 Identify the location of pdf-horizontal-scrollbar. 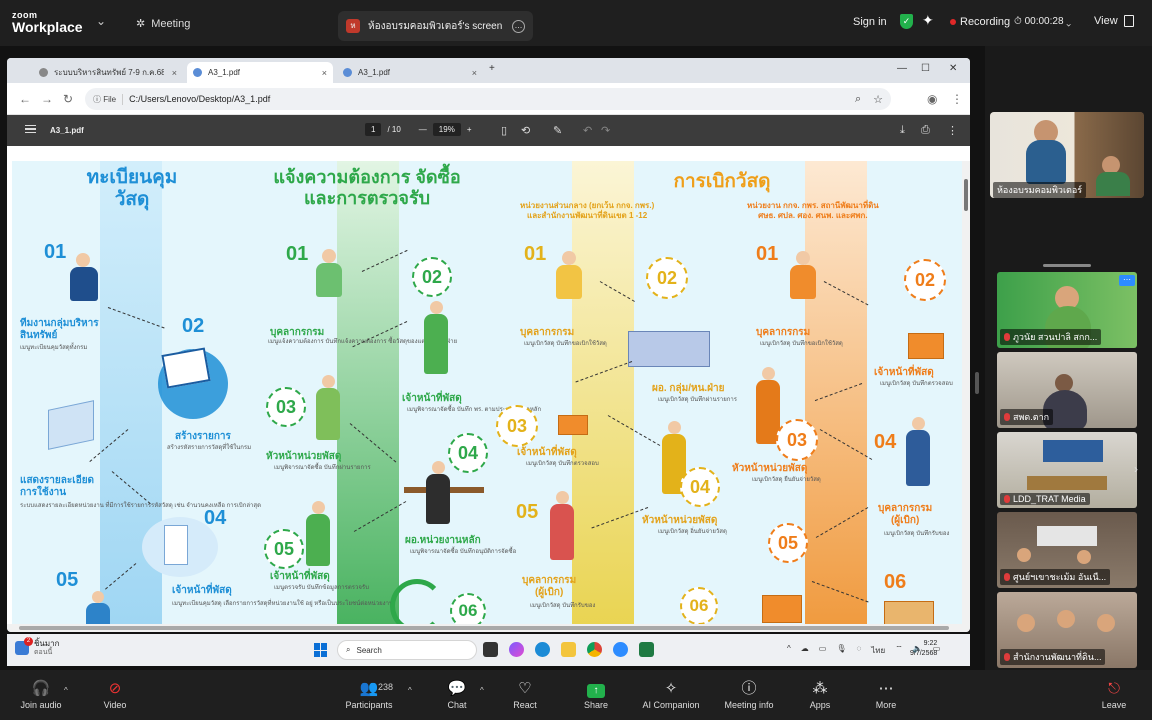
(488, 628).